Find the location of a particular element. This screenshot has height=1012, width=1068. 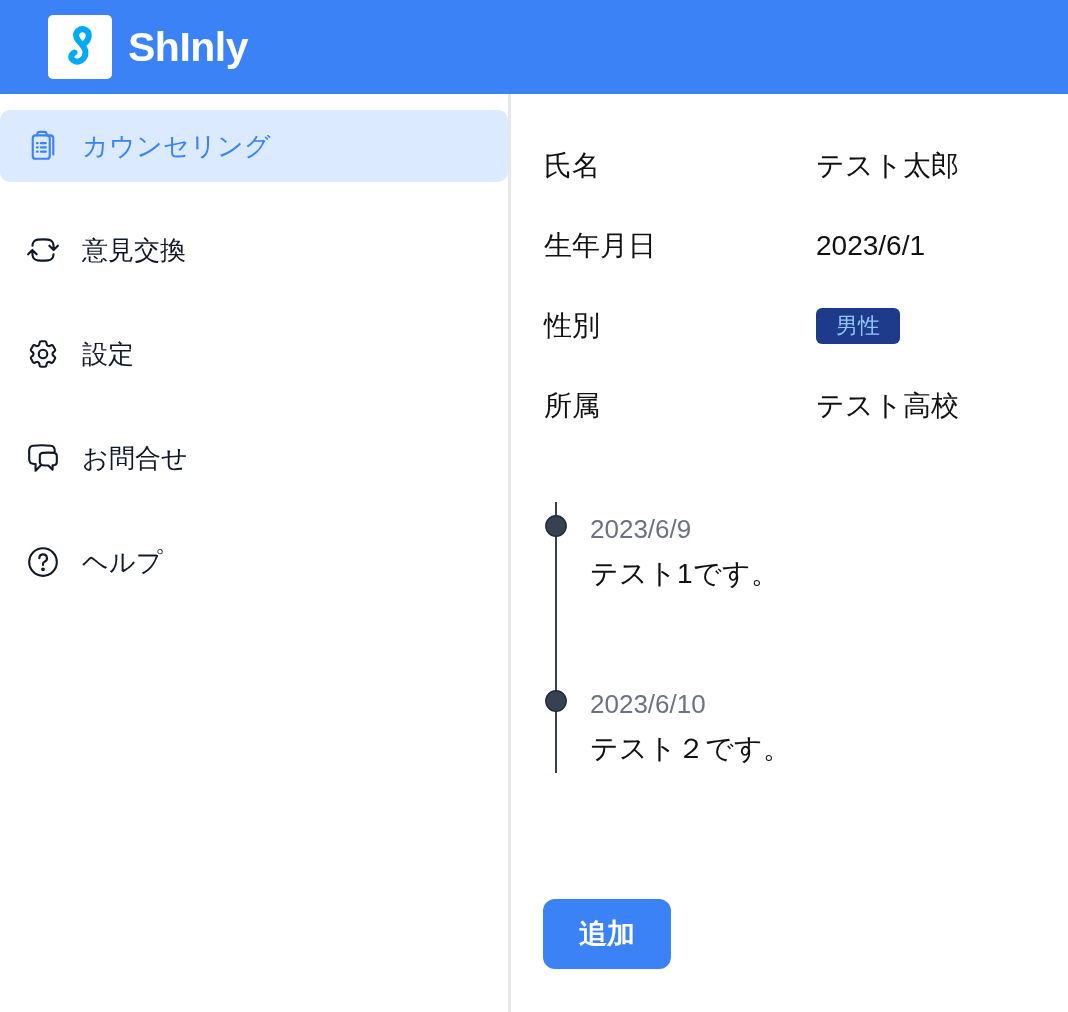

field-value: 2023/6/1 is located at coordinates (870, 246).